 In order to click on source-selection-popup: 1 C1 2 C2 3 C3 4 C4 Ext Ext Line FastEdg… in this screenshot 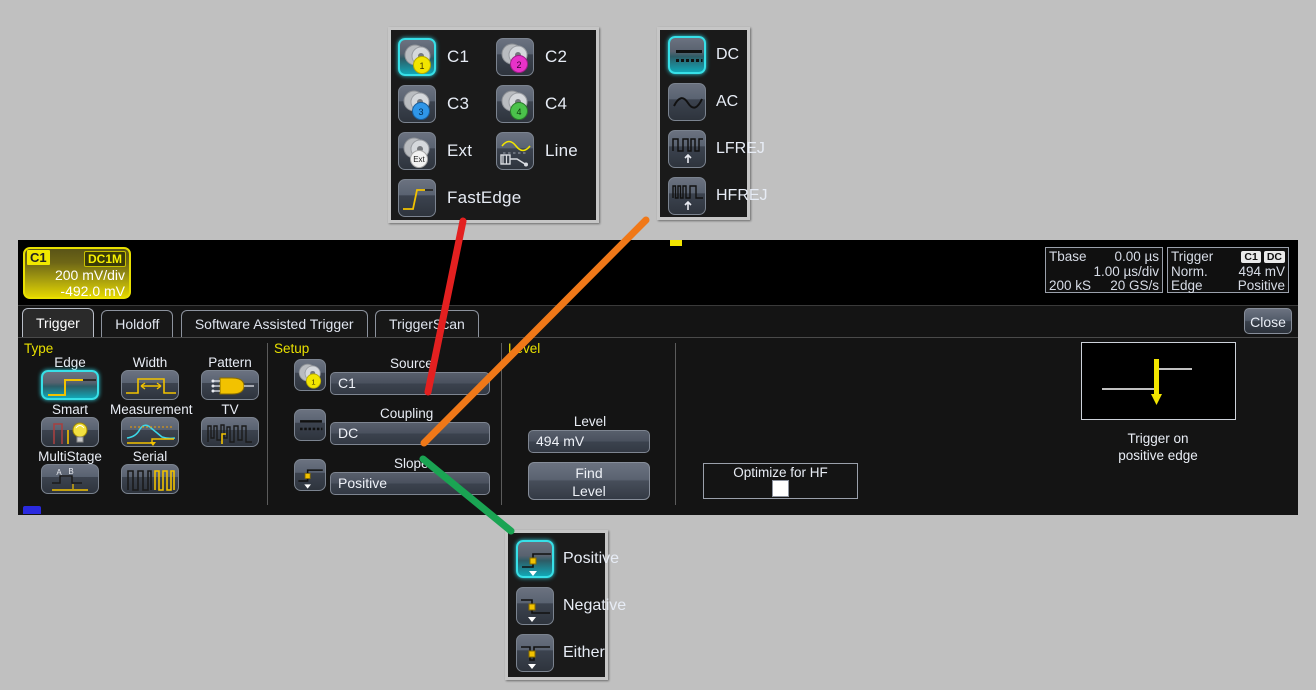, I will do `click(493, 125)`.